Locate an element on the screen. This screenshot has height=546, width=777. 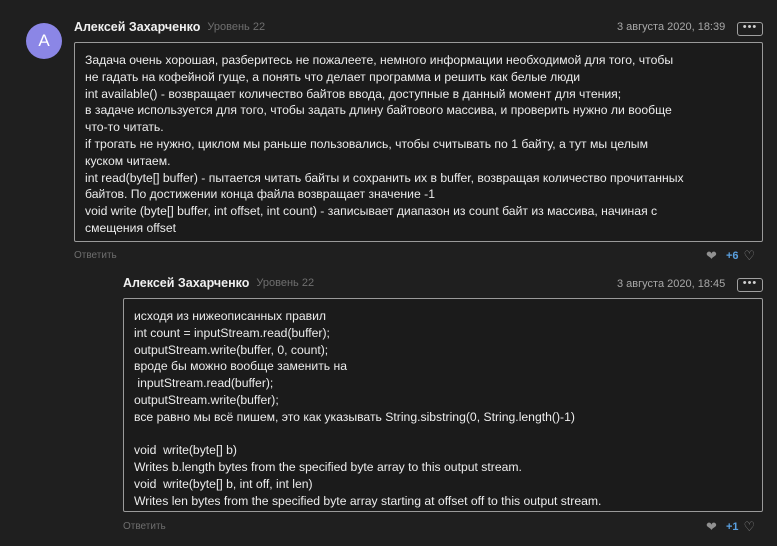
comment-line: outputStream.write(buffer, 0, count); is located at coordinates (231, 349).